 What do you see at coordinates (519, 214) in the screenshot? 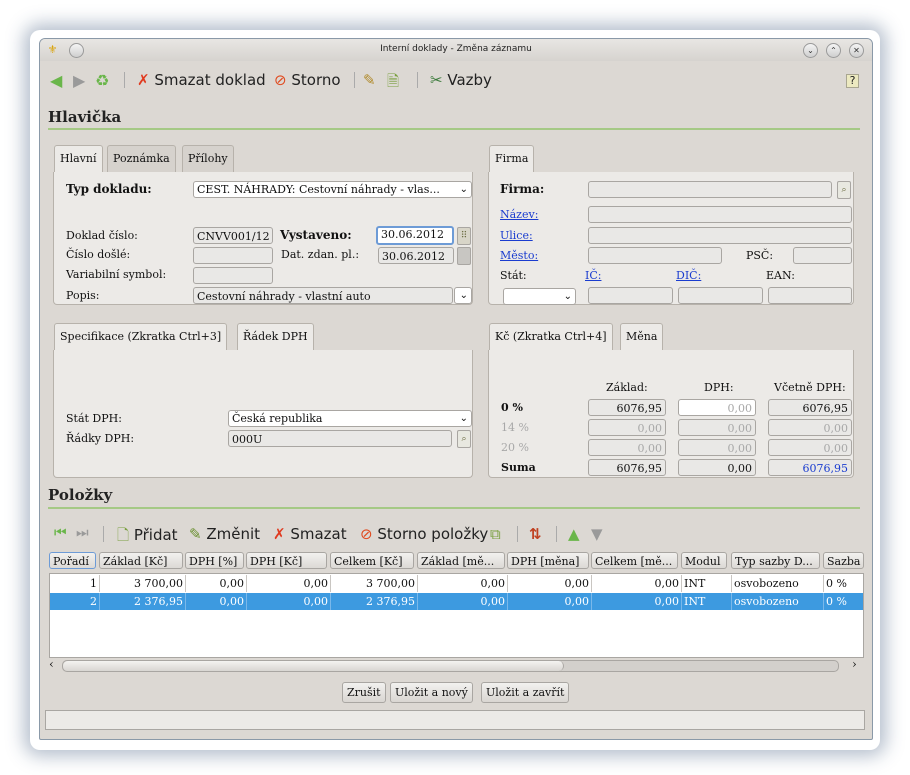
I see `name-link: Název:` at bounding box center [519, 214].